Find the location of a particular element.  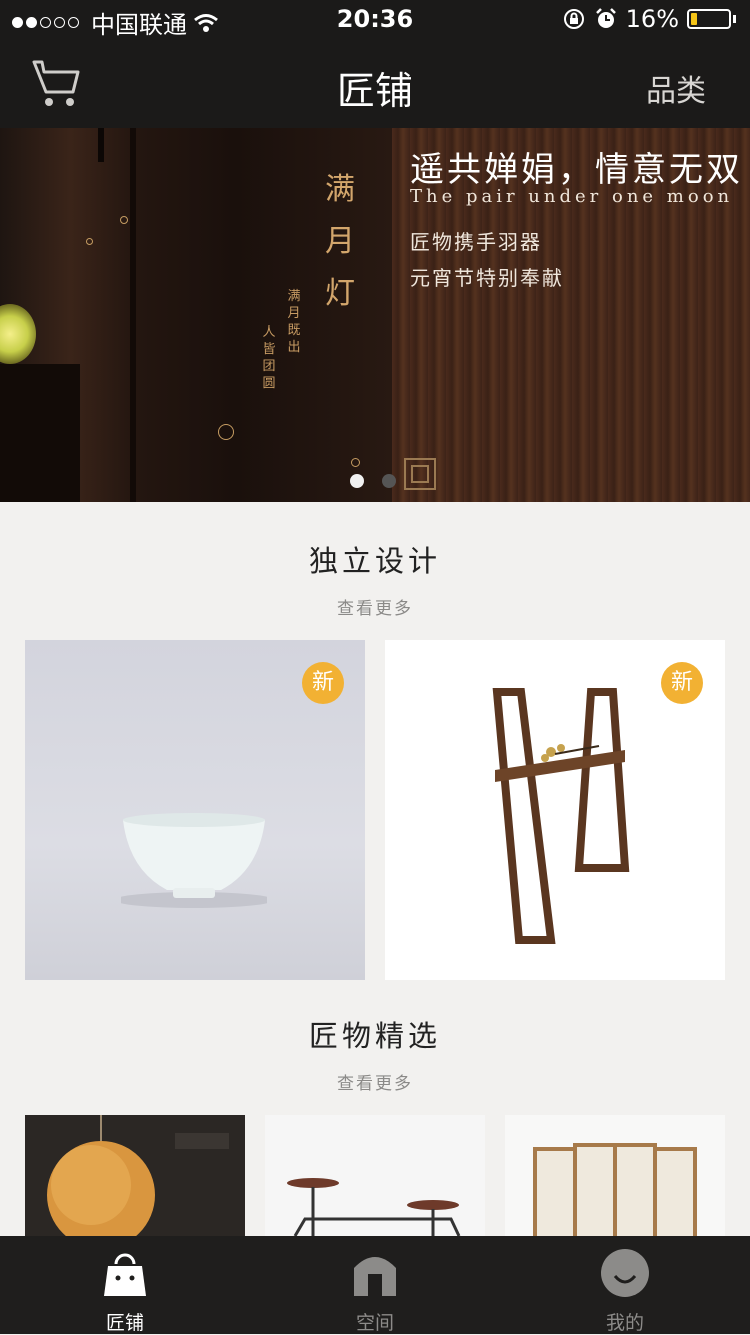

house-icon is located at coordinates (375, 1276).